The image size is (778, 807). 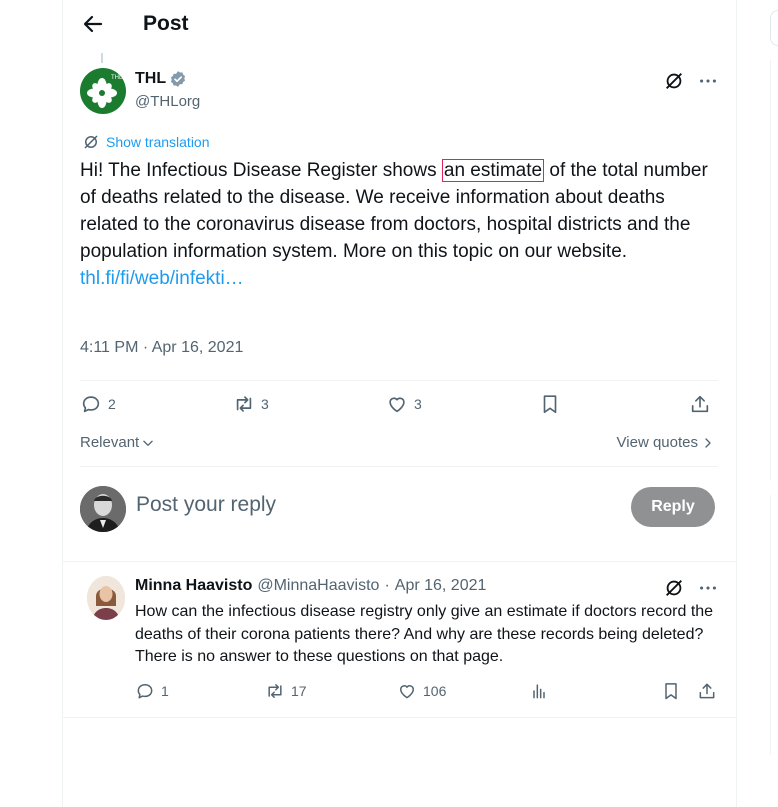 I want to click on show-translation-link: Show translation, so click(x=146, y=142).